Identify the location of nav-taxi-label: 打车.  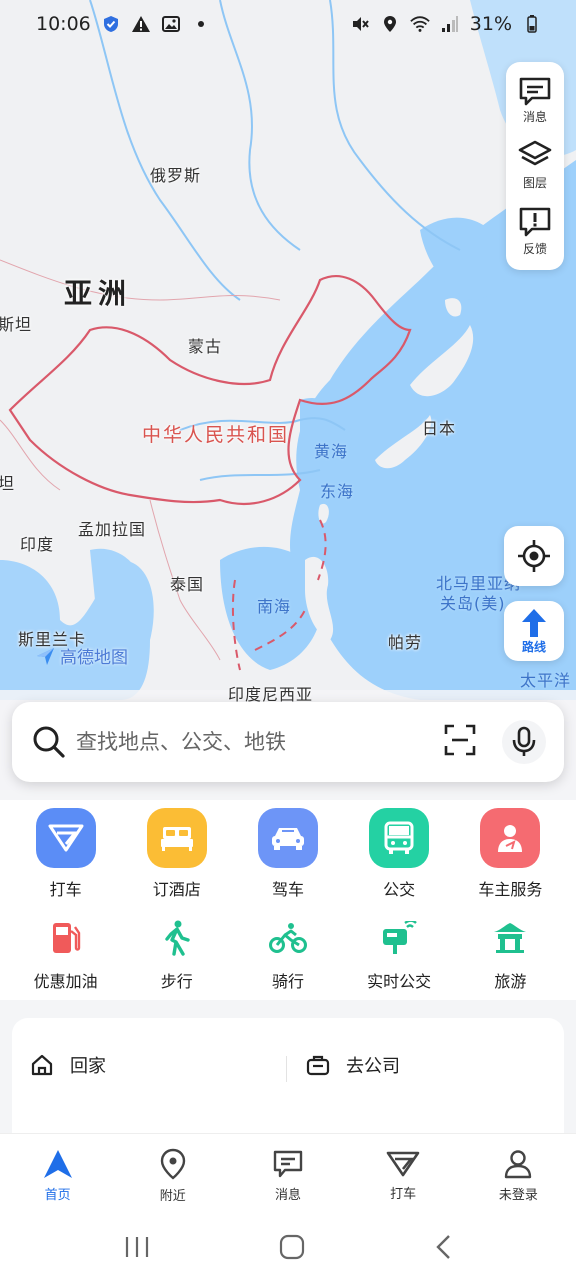
(403, 1194).